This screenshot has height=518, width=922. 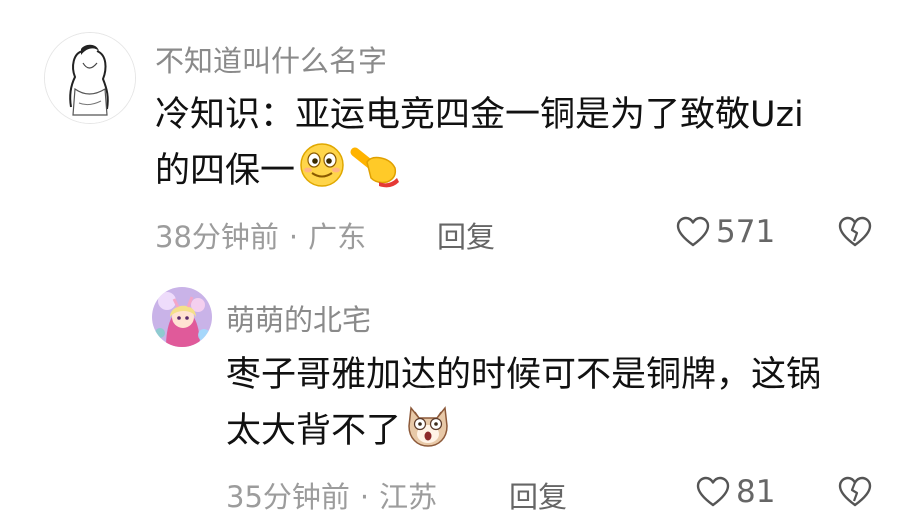 What do you see at coordinates (337, 237) in the screenshot?
I see `comment-location: 广东` at bounding box center [337, 237].